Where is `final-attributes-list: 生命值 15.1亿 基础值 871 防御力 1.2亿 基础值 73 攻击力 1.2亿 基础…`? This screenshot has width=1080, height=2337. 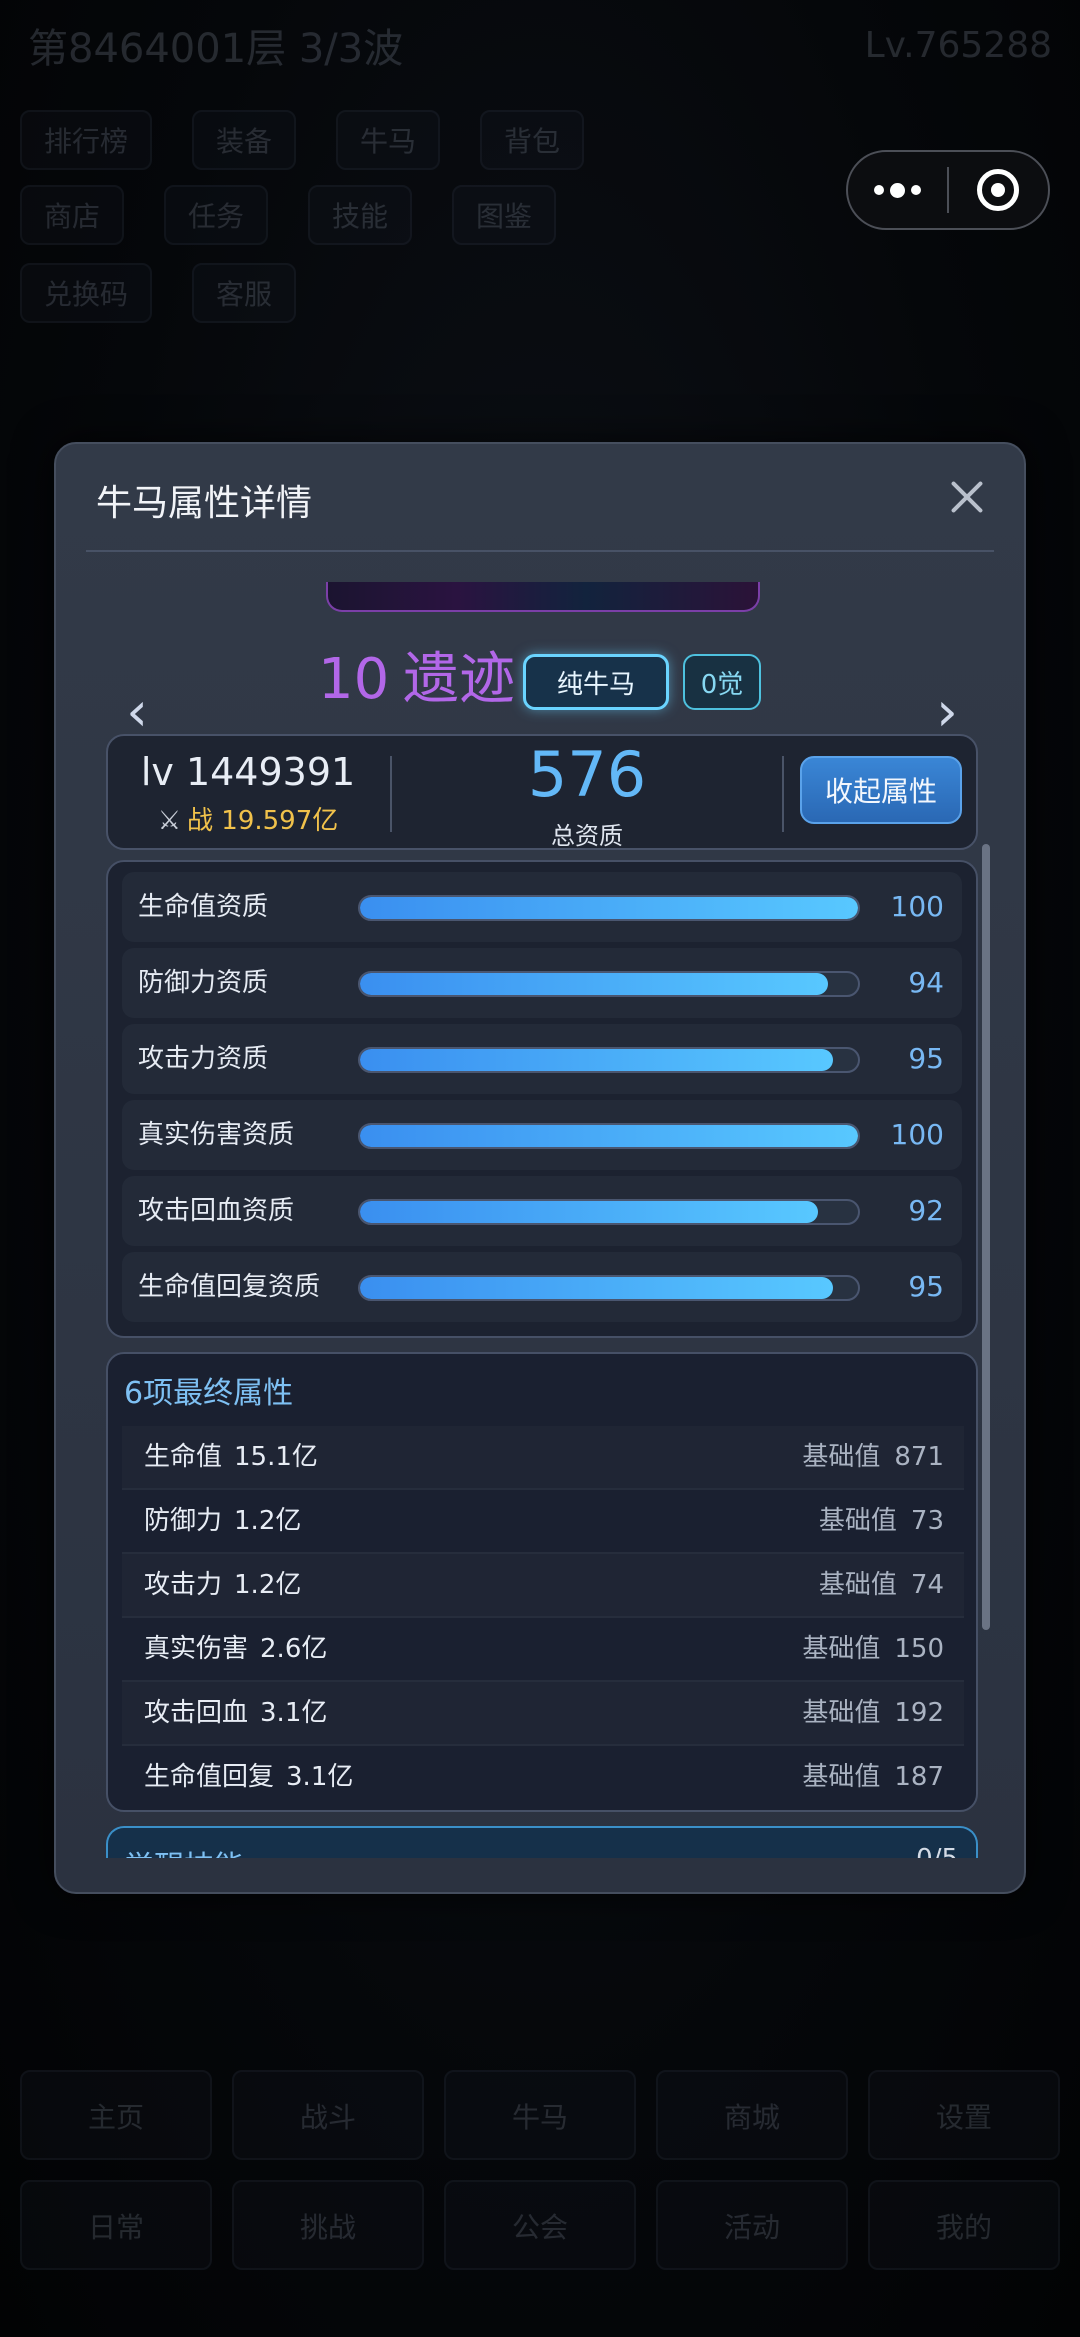
final-attributes-list: 生命值 15.1亿 基础值 871 防御力 1.2亿 基础值 73 攻击力 1.2亿 基础… is located at coordinates (543, 1618).